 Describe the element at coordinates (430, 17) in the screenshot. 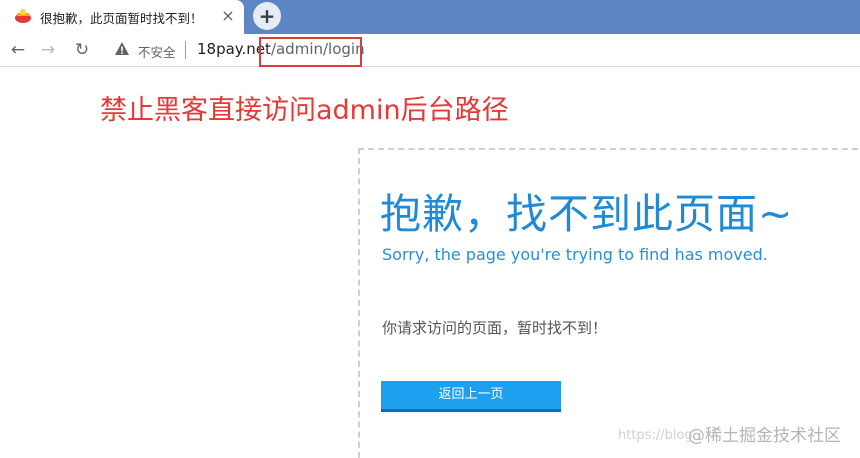

I see `tab-strip: 很抱歉，此页面暂时找不到！ × +` at that location.